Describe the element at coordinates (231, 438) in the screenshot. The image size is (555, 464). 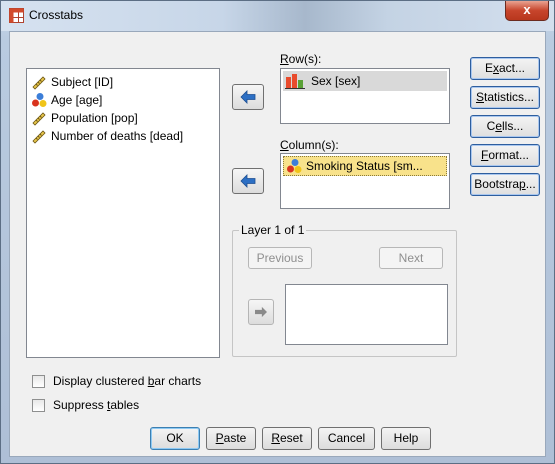
I see `paste-button: Paste` at that location.